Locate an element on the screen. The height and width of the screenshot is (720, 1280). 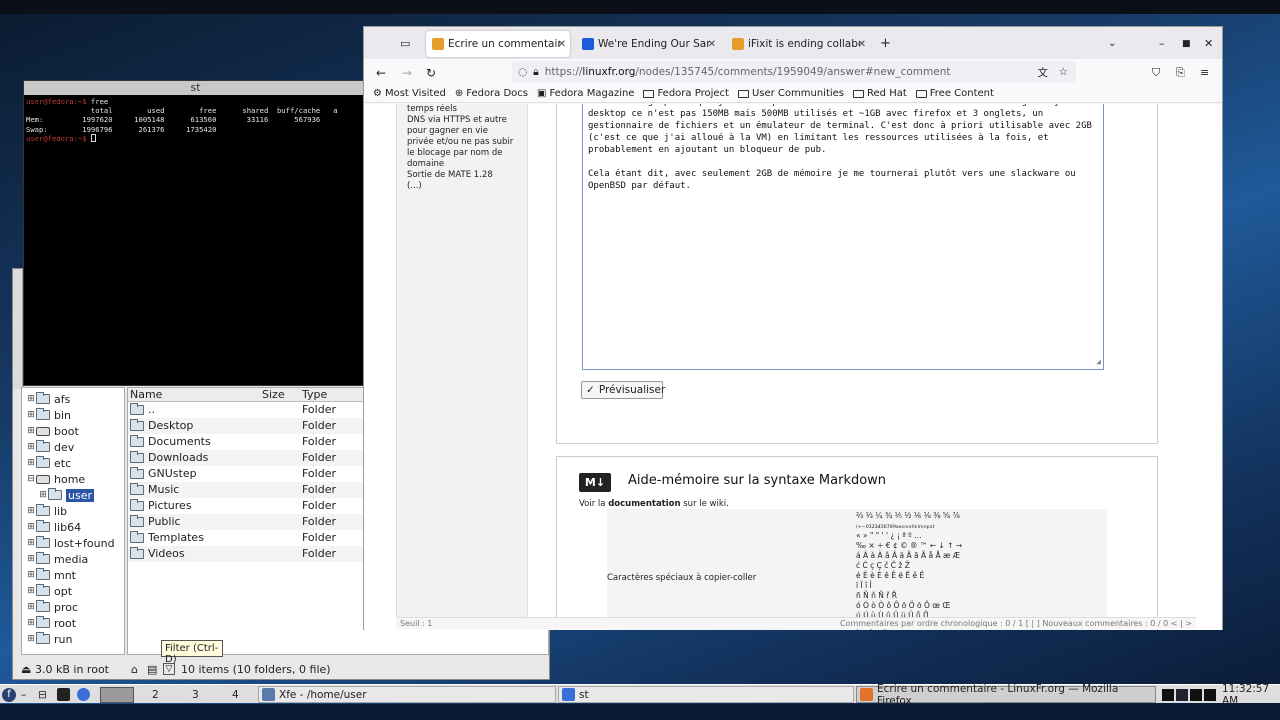
lock-icon: 🔒︎ is located at coordinates (536, 72).